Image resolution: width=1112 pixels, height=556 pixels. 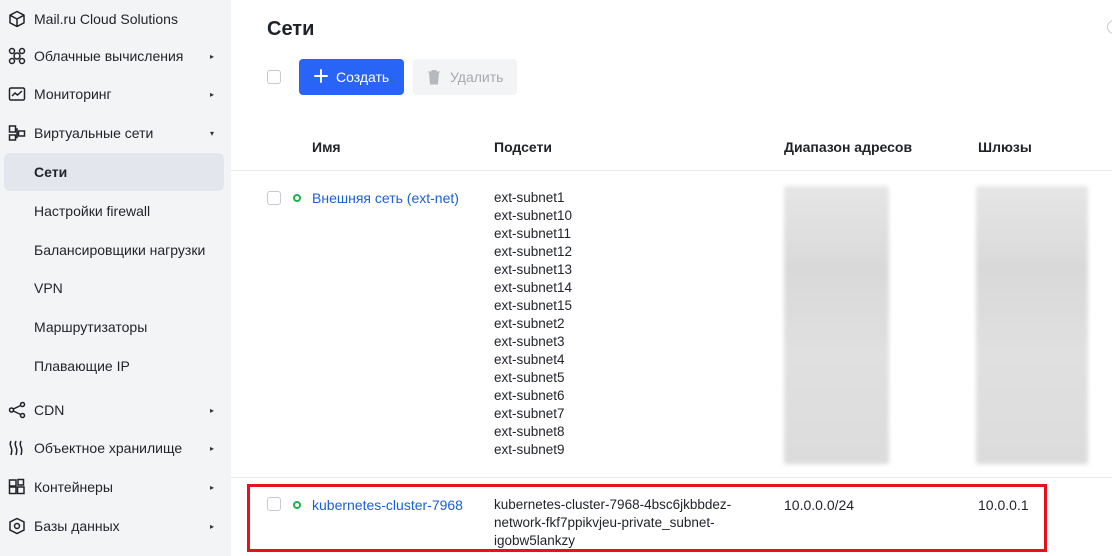 What do you see at coordinates (17, 19) in the screenshot?
I see `cube-icon` at bounding box center [17, 19].